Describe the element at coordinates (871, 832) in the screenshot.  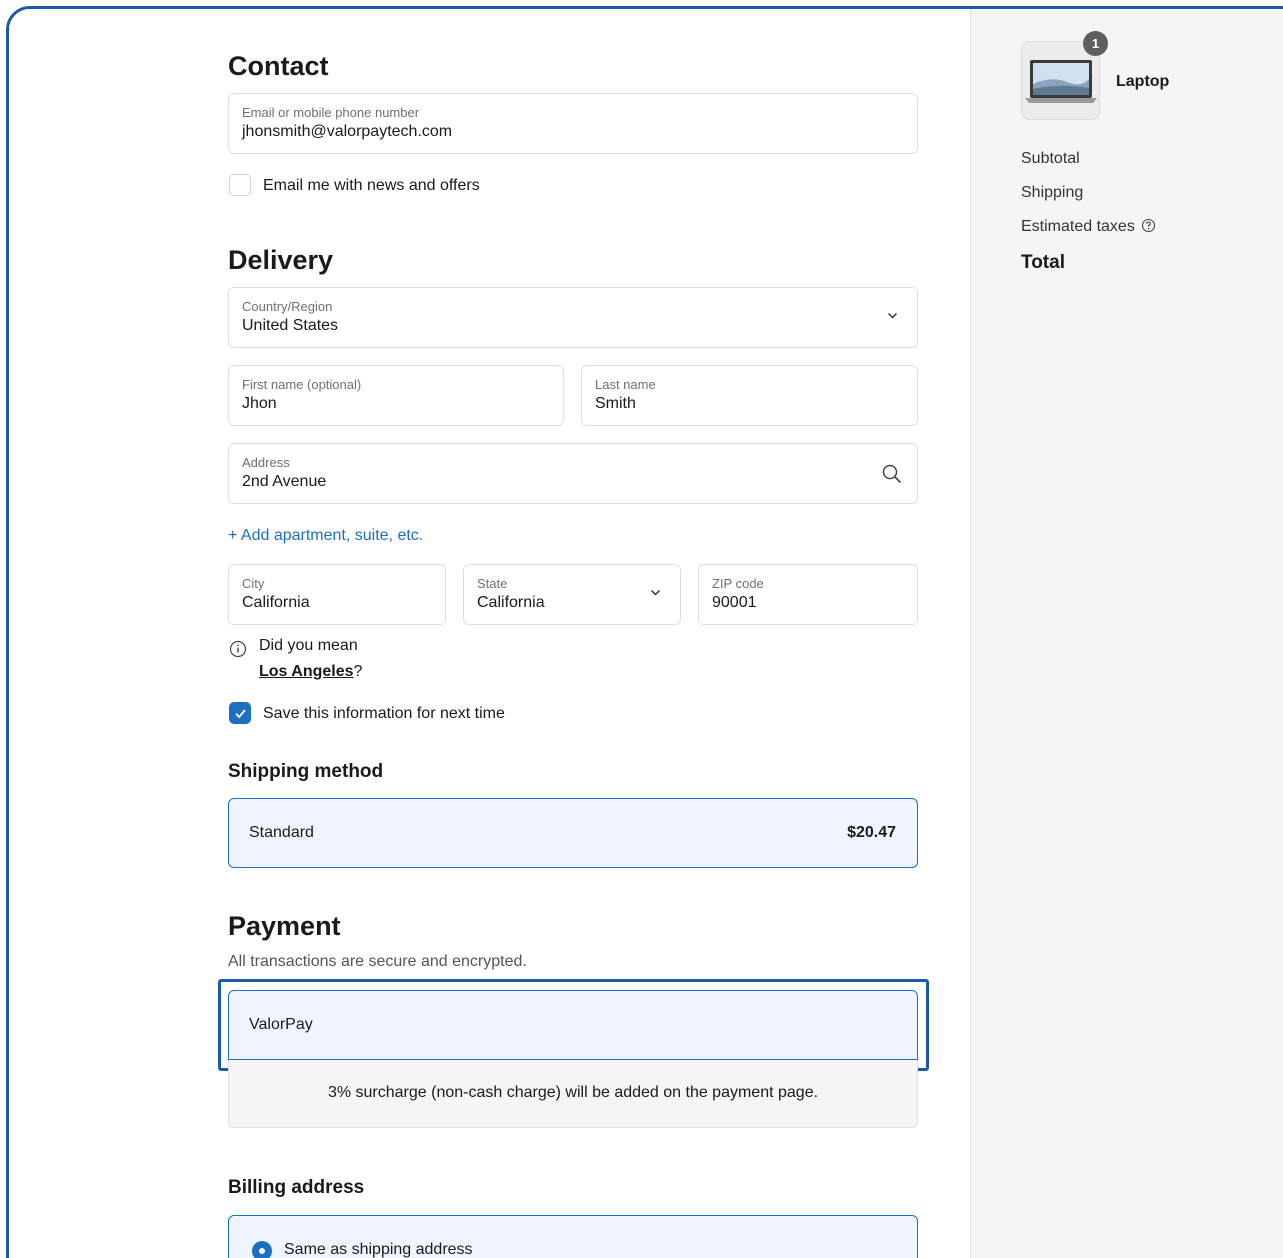
I see `shipping-option-price: $20.47` at that location.